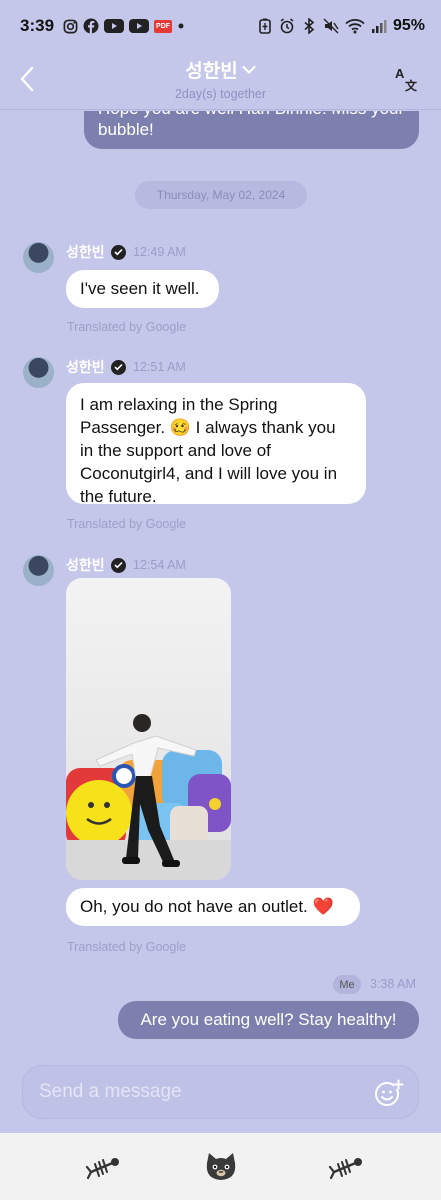 Image resolution: width=441 pixels, height=1200 pixels. What do you see at coordinates (70, 26) in the screenshot?
I see `instagram-icon` at bounding box center [70, 26].